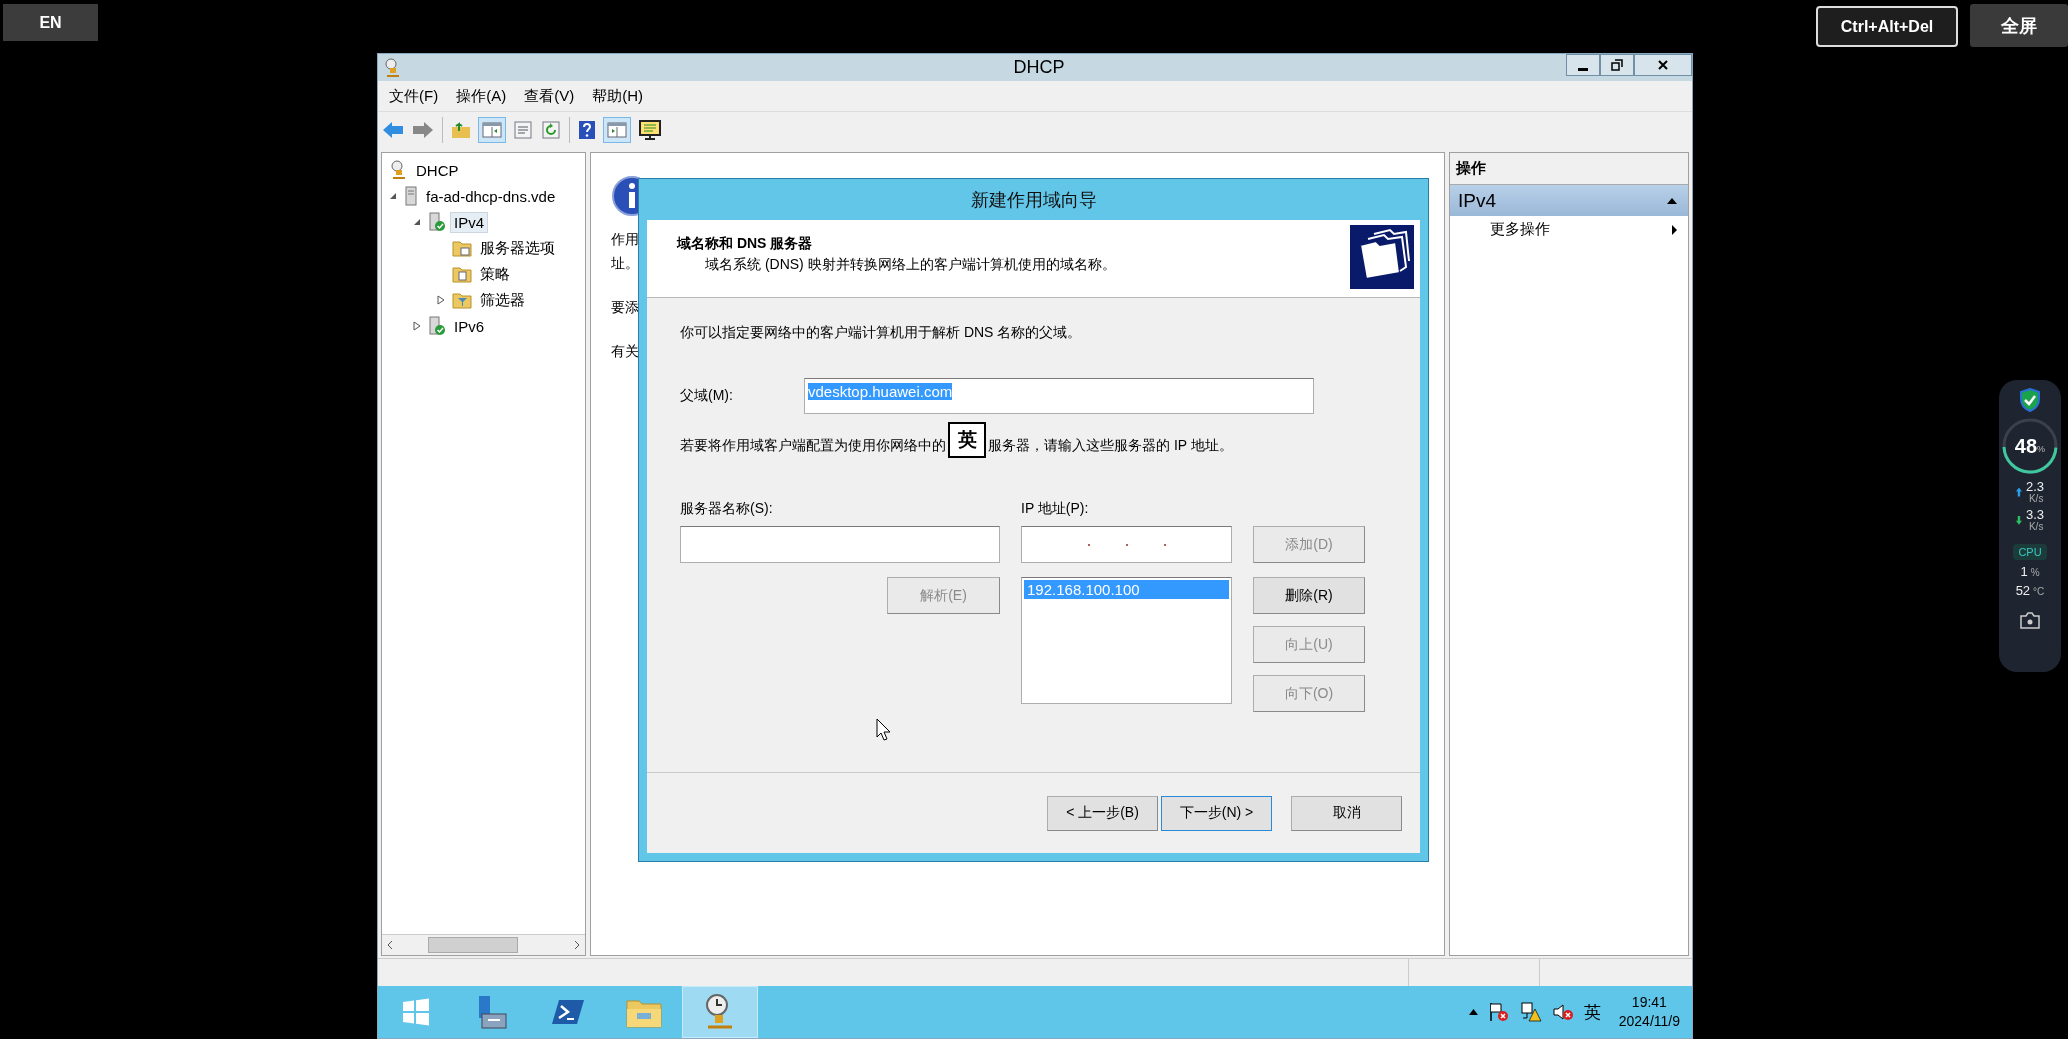 This screenshot has height=1039, width=2068. Describe the element at coordinates (495, 274) in the screenshot. I see `tree-item: 策略` at that location.